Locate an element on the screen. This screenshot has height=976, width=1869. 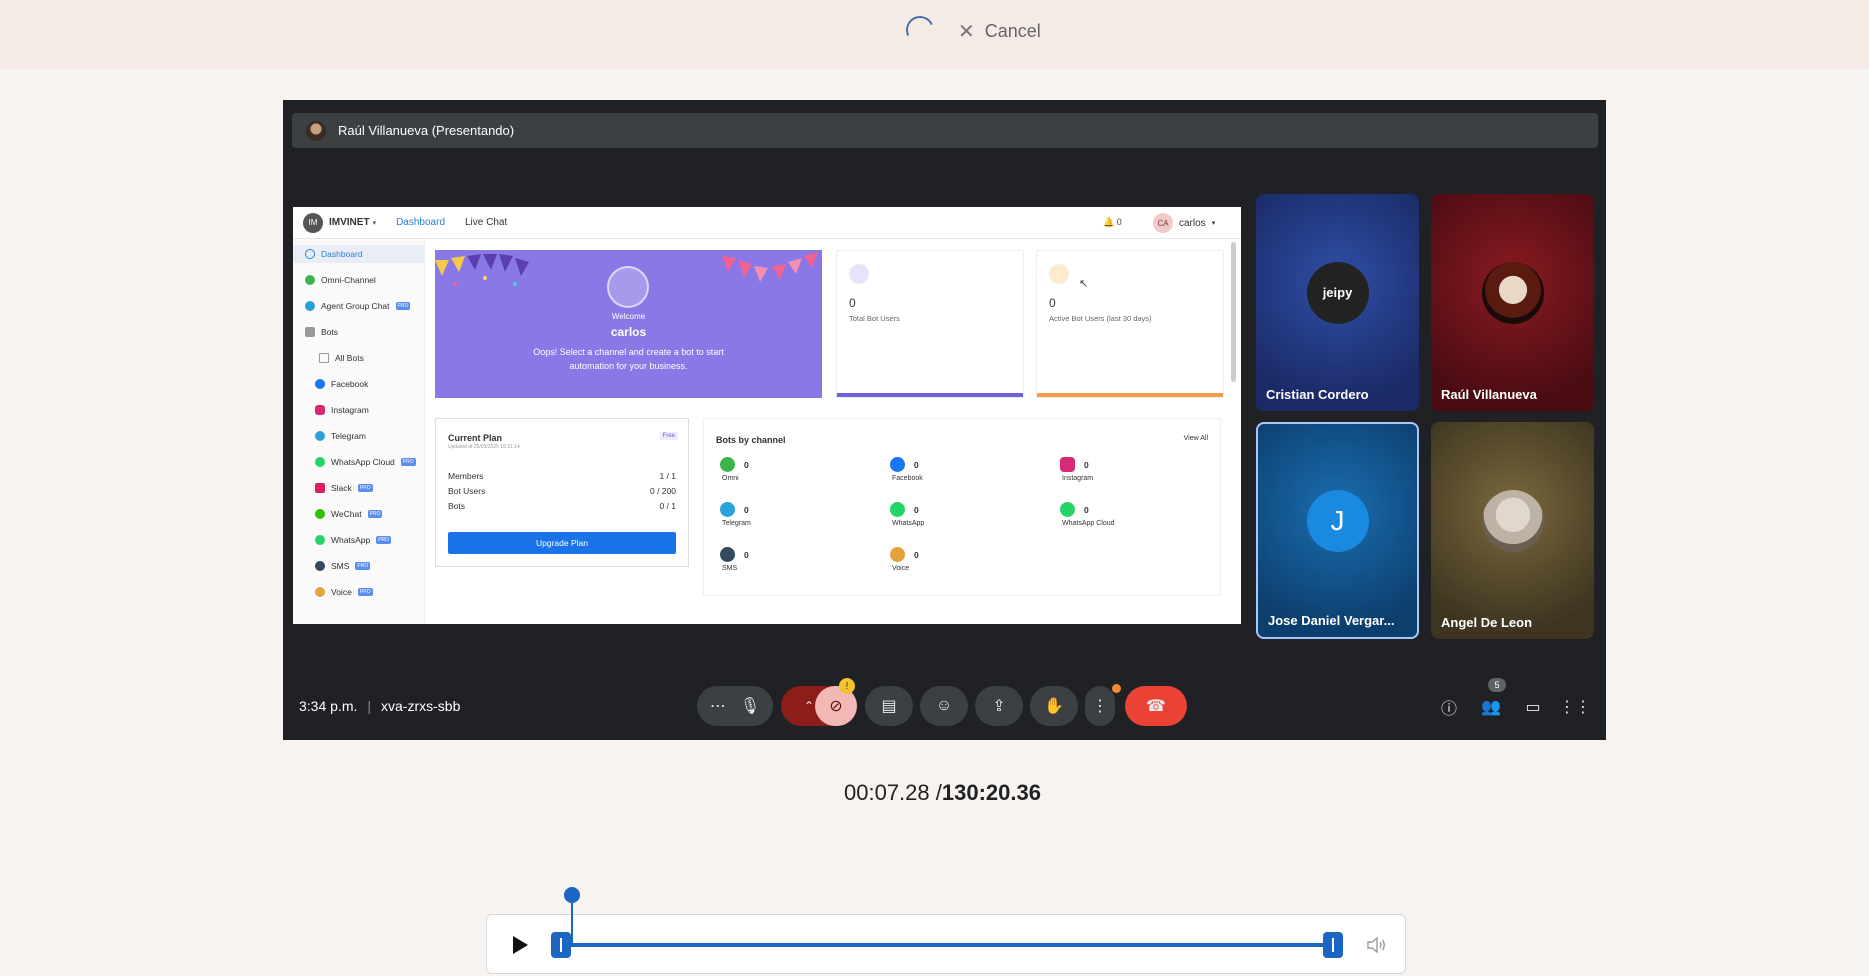
sidebar-item-dashboard: Dashboard is located at coordinates (359, 254).